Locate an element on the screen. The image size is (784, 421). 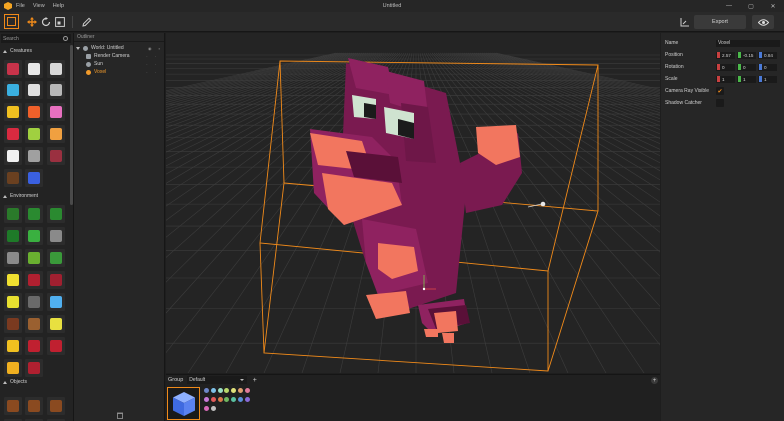
add-material-button: + is located at coordinates (654, 380).